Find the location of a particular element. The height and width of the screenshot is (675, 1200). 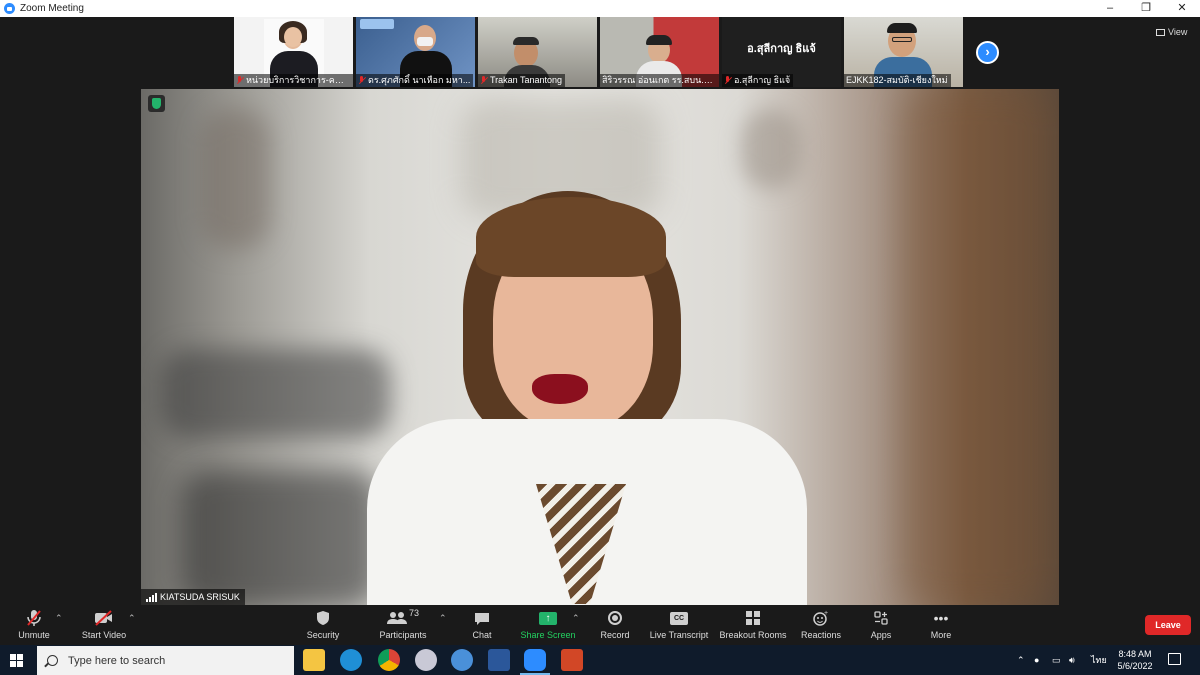

notification-center-icon is located at coordinates (1174, 659).